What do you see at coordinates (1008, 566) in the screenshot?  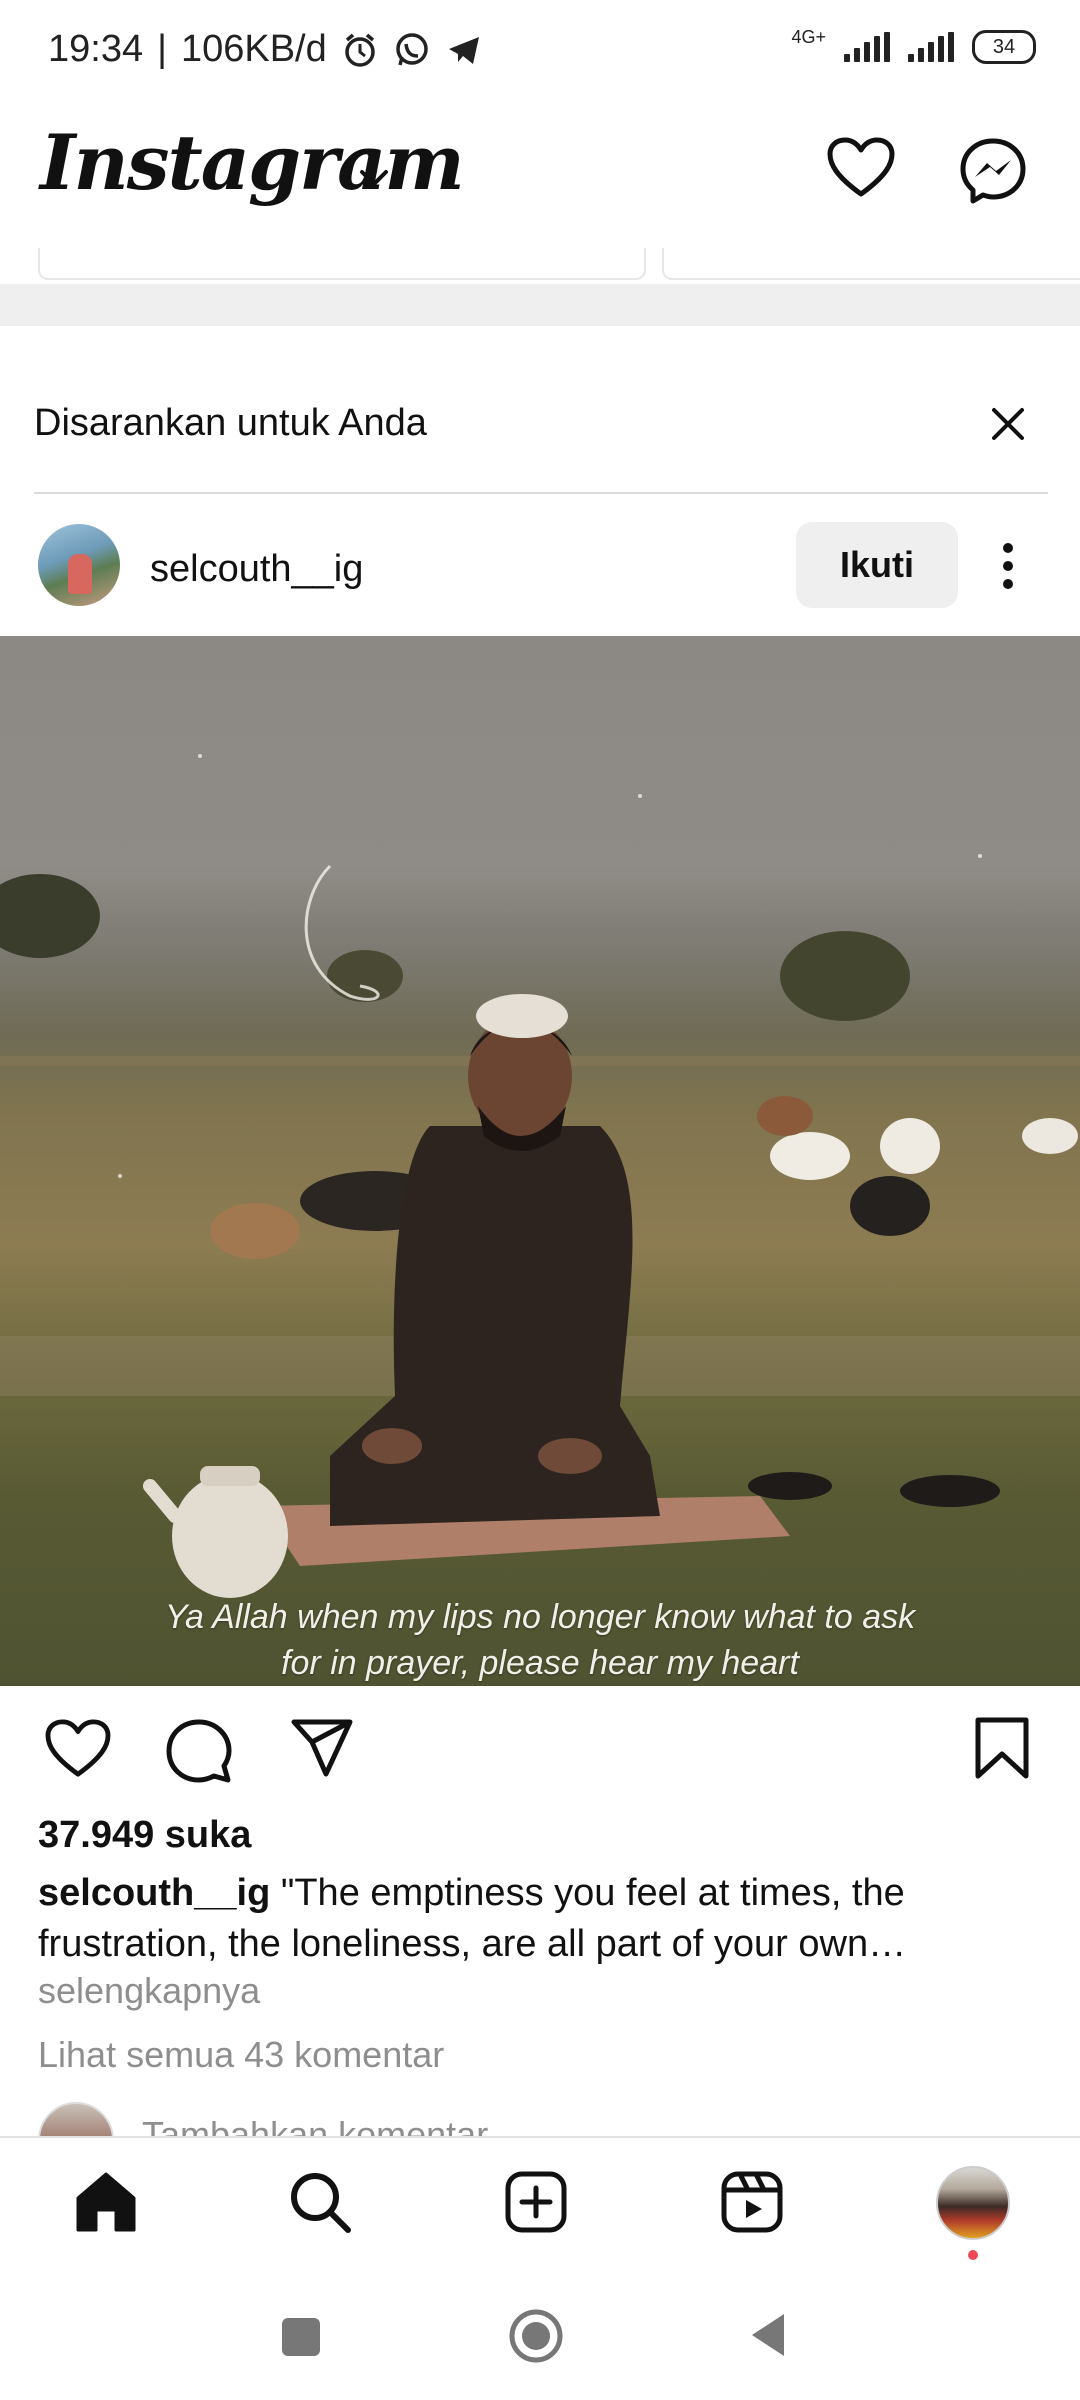 I see `more-options-icon` at bounding box center [1008, 566].